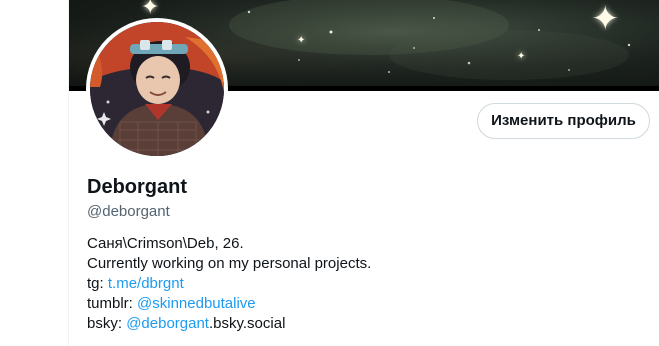 The width and height of the screenshot is (659, 346). I want to click on bio-line-telegram: tg: t.me/dbrgnt, so click(229, 284).